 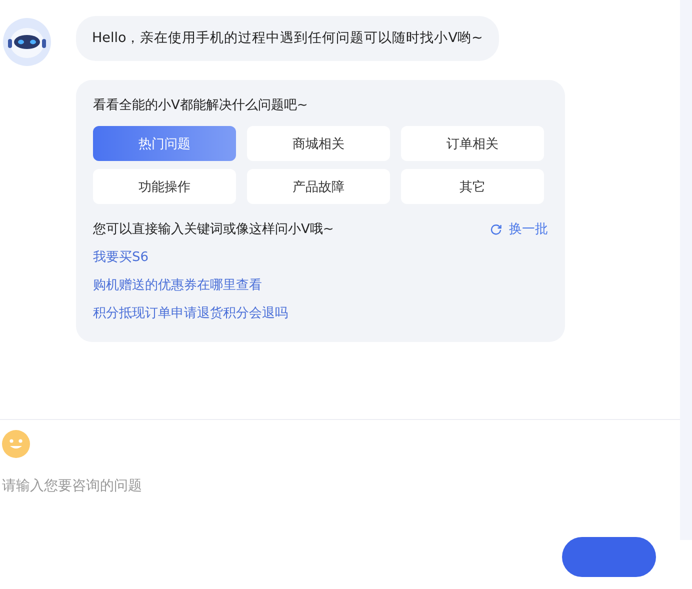 What do you see at coordinates (177, 285) in the screenshot?
I see `question-link: 购机赠送的优惠券在哪里查看` at bounding box center [177, 285].